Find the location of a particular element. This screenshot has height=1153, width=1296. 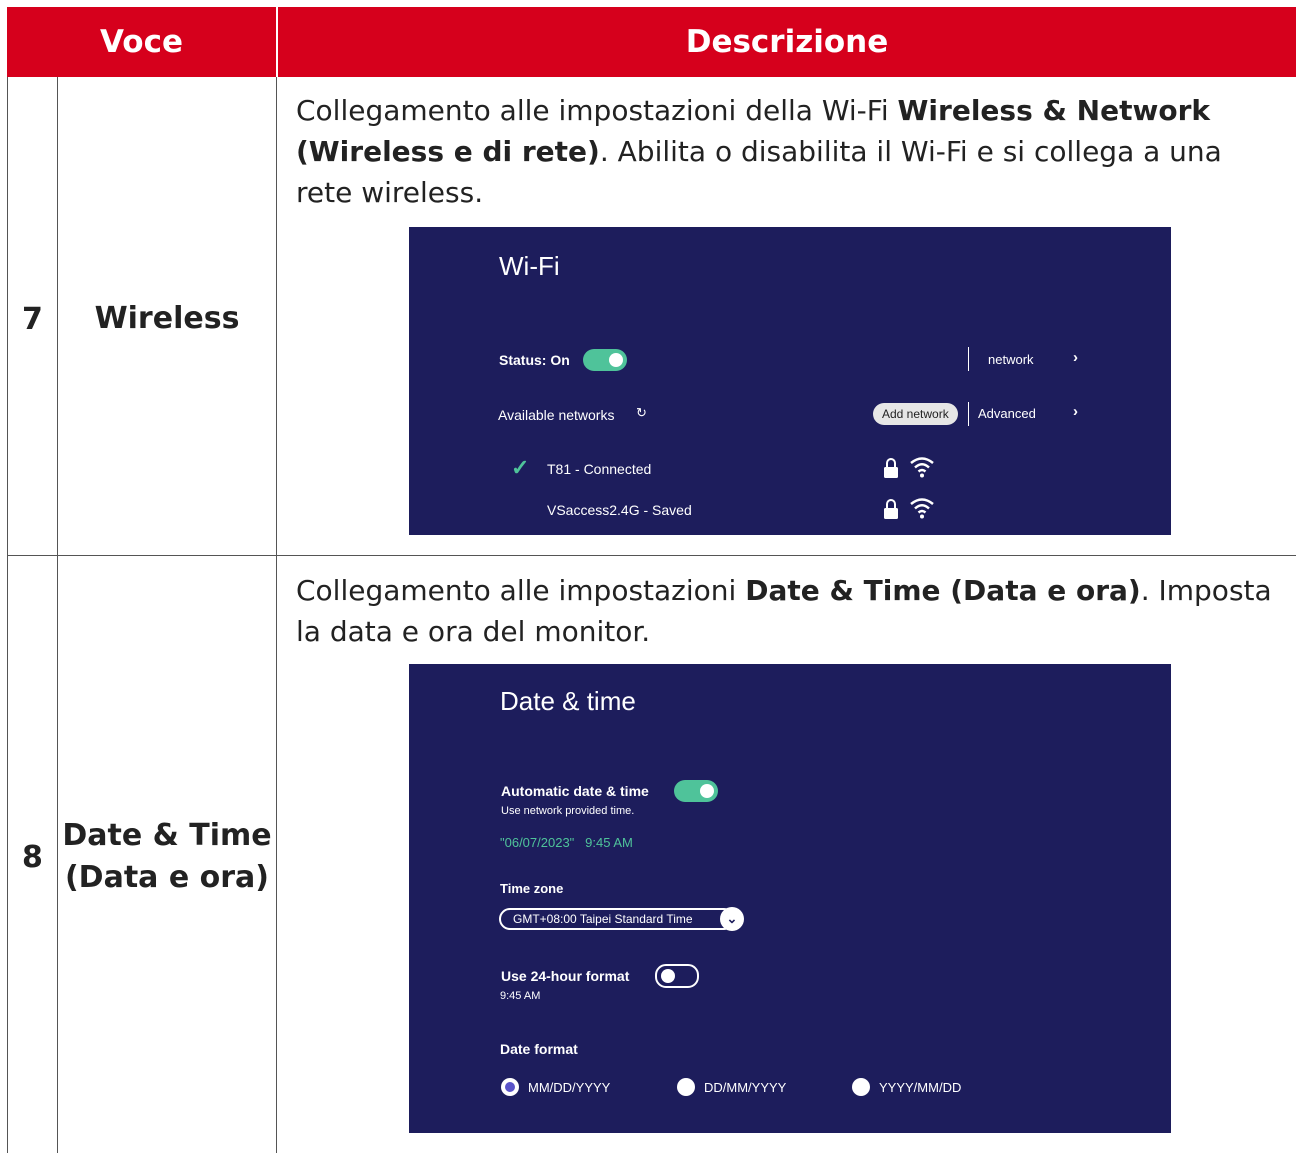

network-label: network is located at coordinates (1011, 359).